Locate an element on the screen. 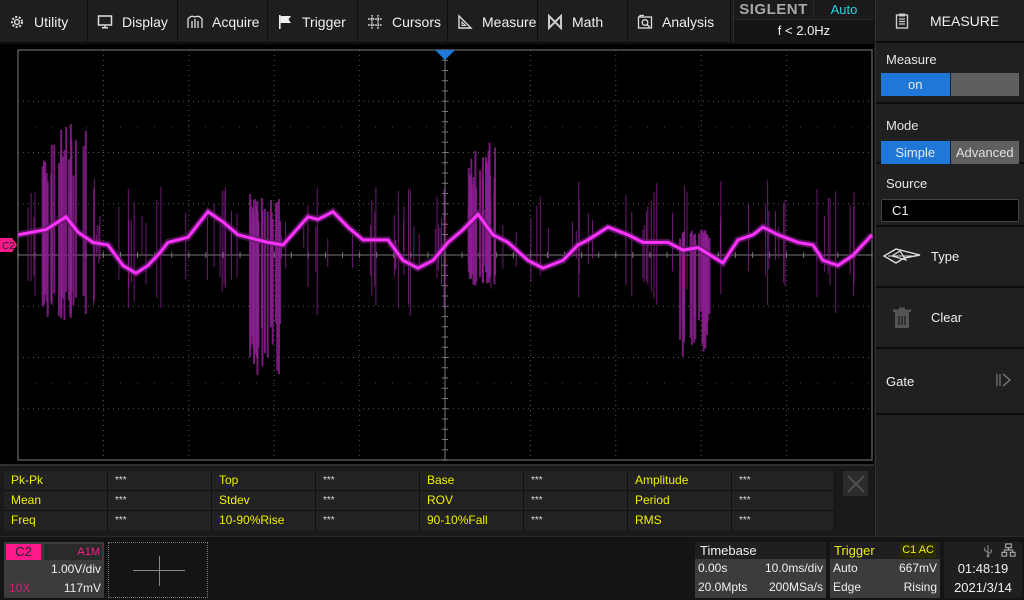 Image resolution: width=1024 pixels, height=600 pixels. plus-icon-v is located at coordinates (159, 571).